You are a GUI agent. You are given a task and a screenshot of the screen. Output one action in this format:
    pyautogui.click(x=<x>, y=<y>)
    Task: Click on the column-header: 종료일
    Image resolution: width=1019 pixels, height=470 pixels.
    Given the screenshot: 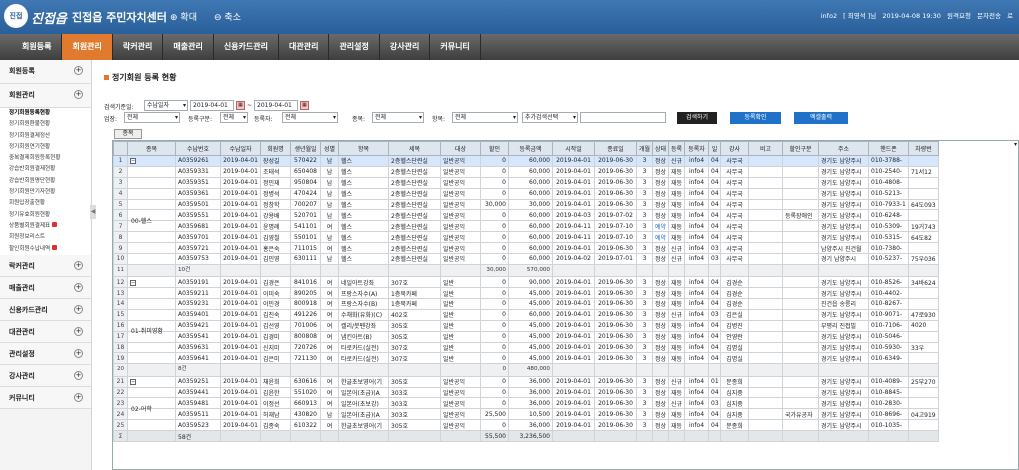 What is the action you would take?
    pyautogui.click(x=615, y=148)
    